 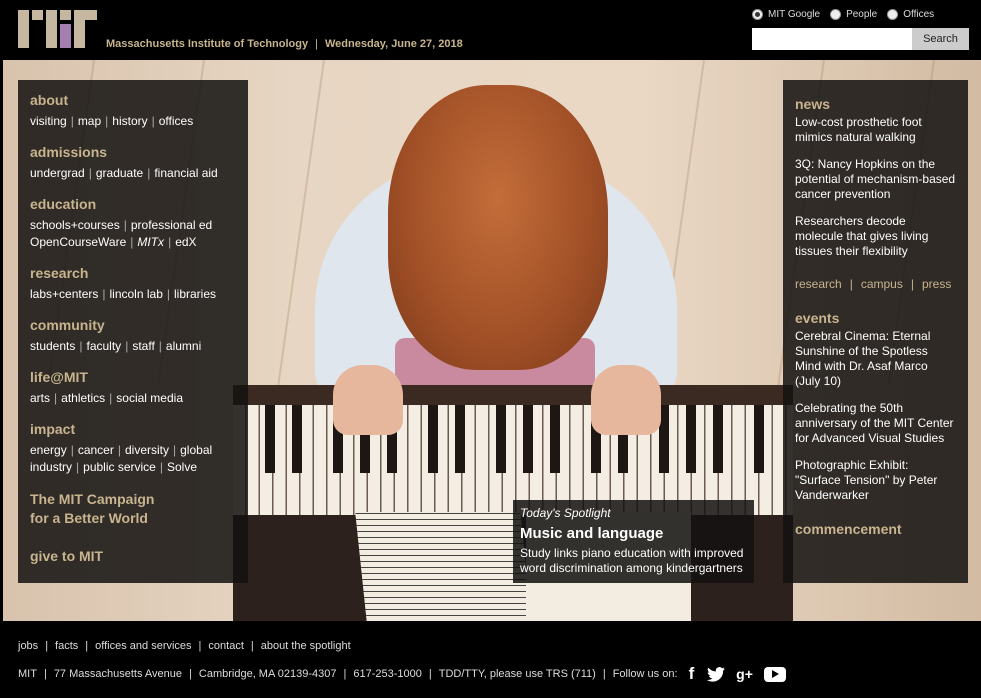 I want to click on footer-follow-label: Follow us on:, so click(x=645, y=674).